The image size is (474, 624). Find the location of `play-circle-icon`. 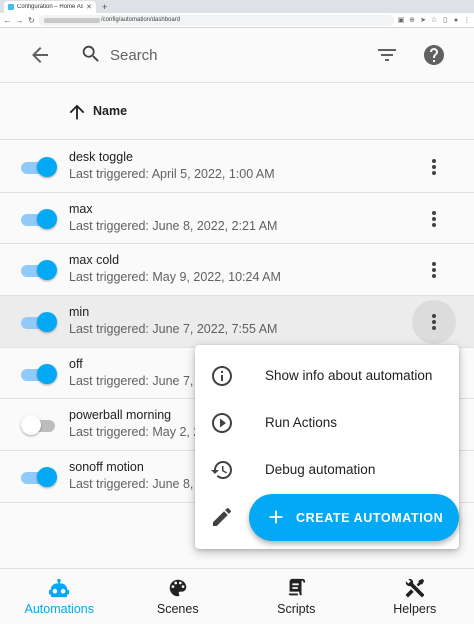

play-circle-icon is located at coordinates (222, 423).